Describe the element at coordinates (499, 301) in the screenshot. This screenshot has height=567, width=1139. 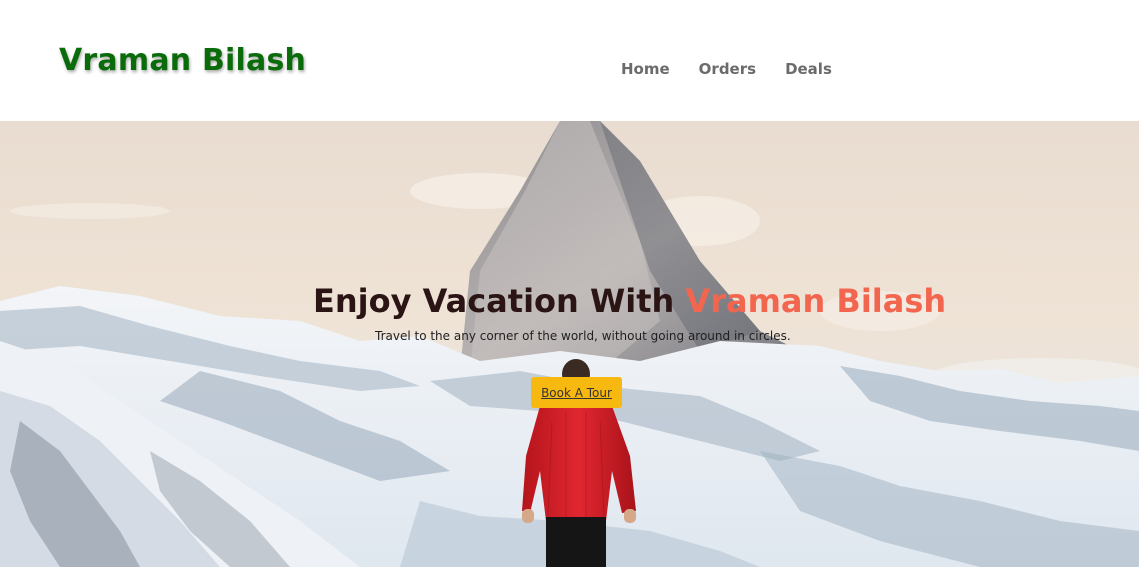
I see `hero-headline-prefix: Enjoy Vacation With` at that location.